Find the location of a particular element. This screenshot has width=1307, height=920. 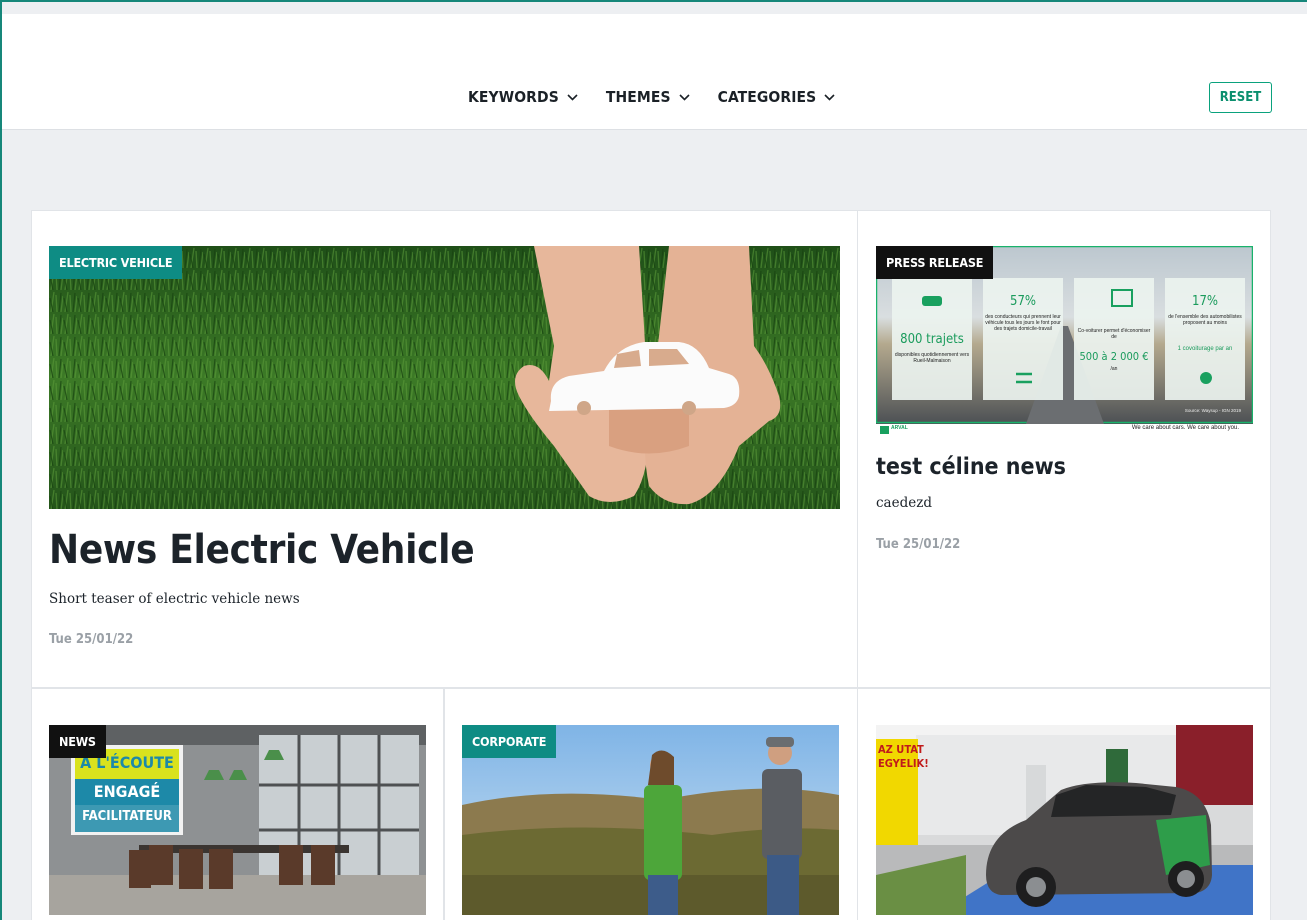

category-tag: PRESS RELEASE is located at coordinates (935, 262).